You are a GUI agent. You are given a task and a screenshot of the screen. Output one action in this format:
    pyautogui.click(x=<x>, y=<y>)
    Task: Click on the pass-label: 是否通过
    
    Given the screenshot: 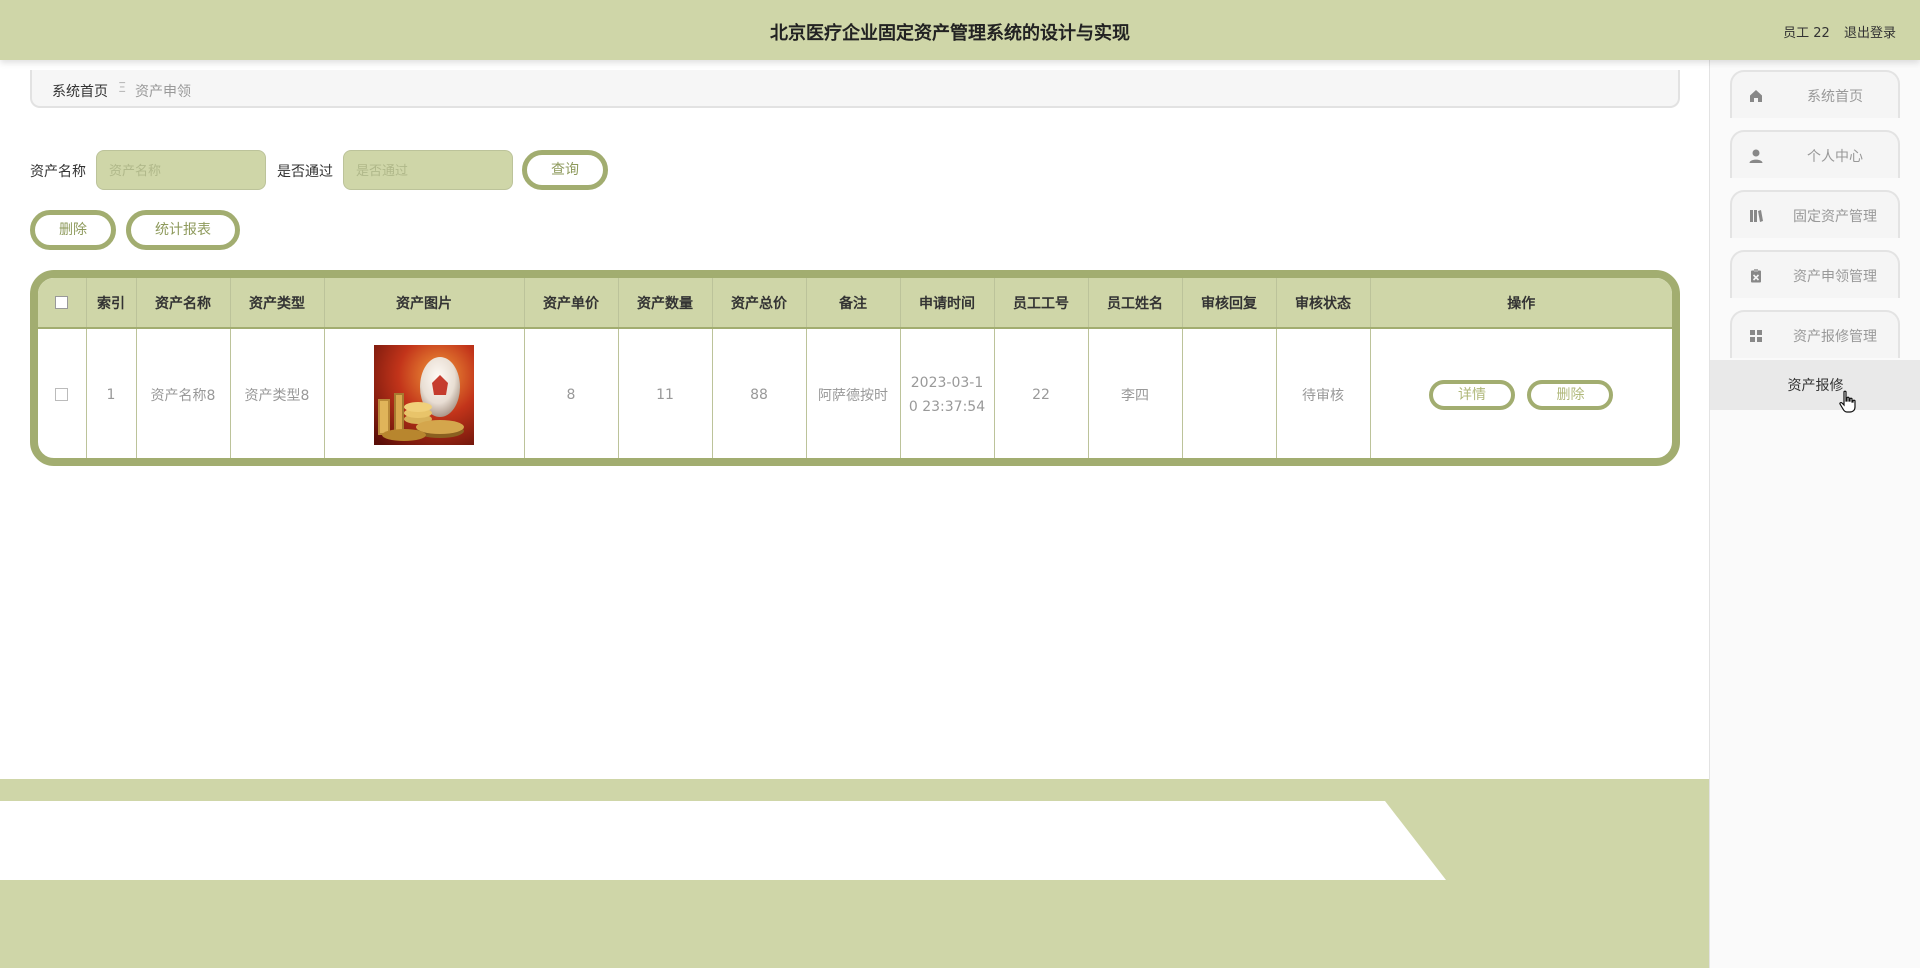 What is the action you would take?
    pyautogui.click(x=305, y=172)
    